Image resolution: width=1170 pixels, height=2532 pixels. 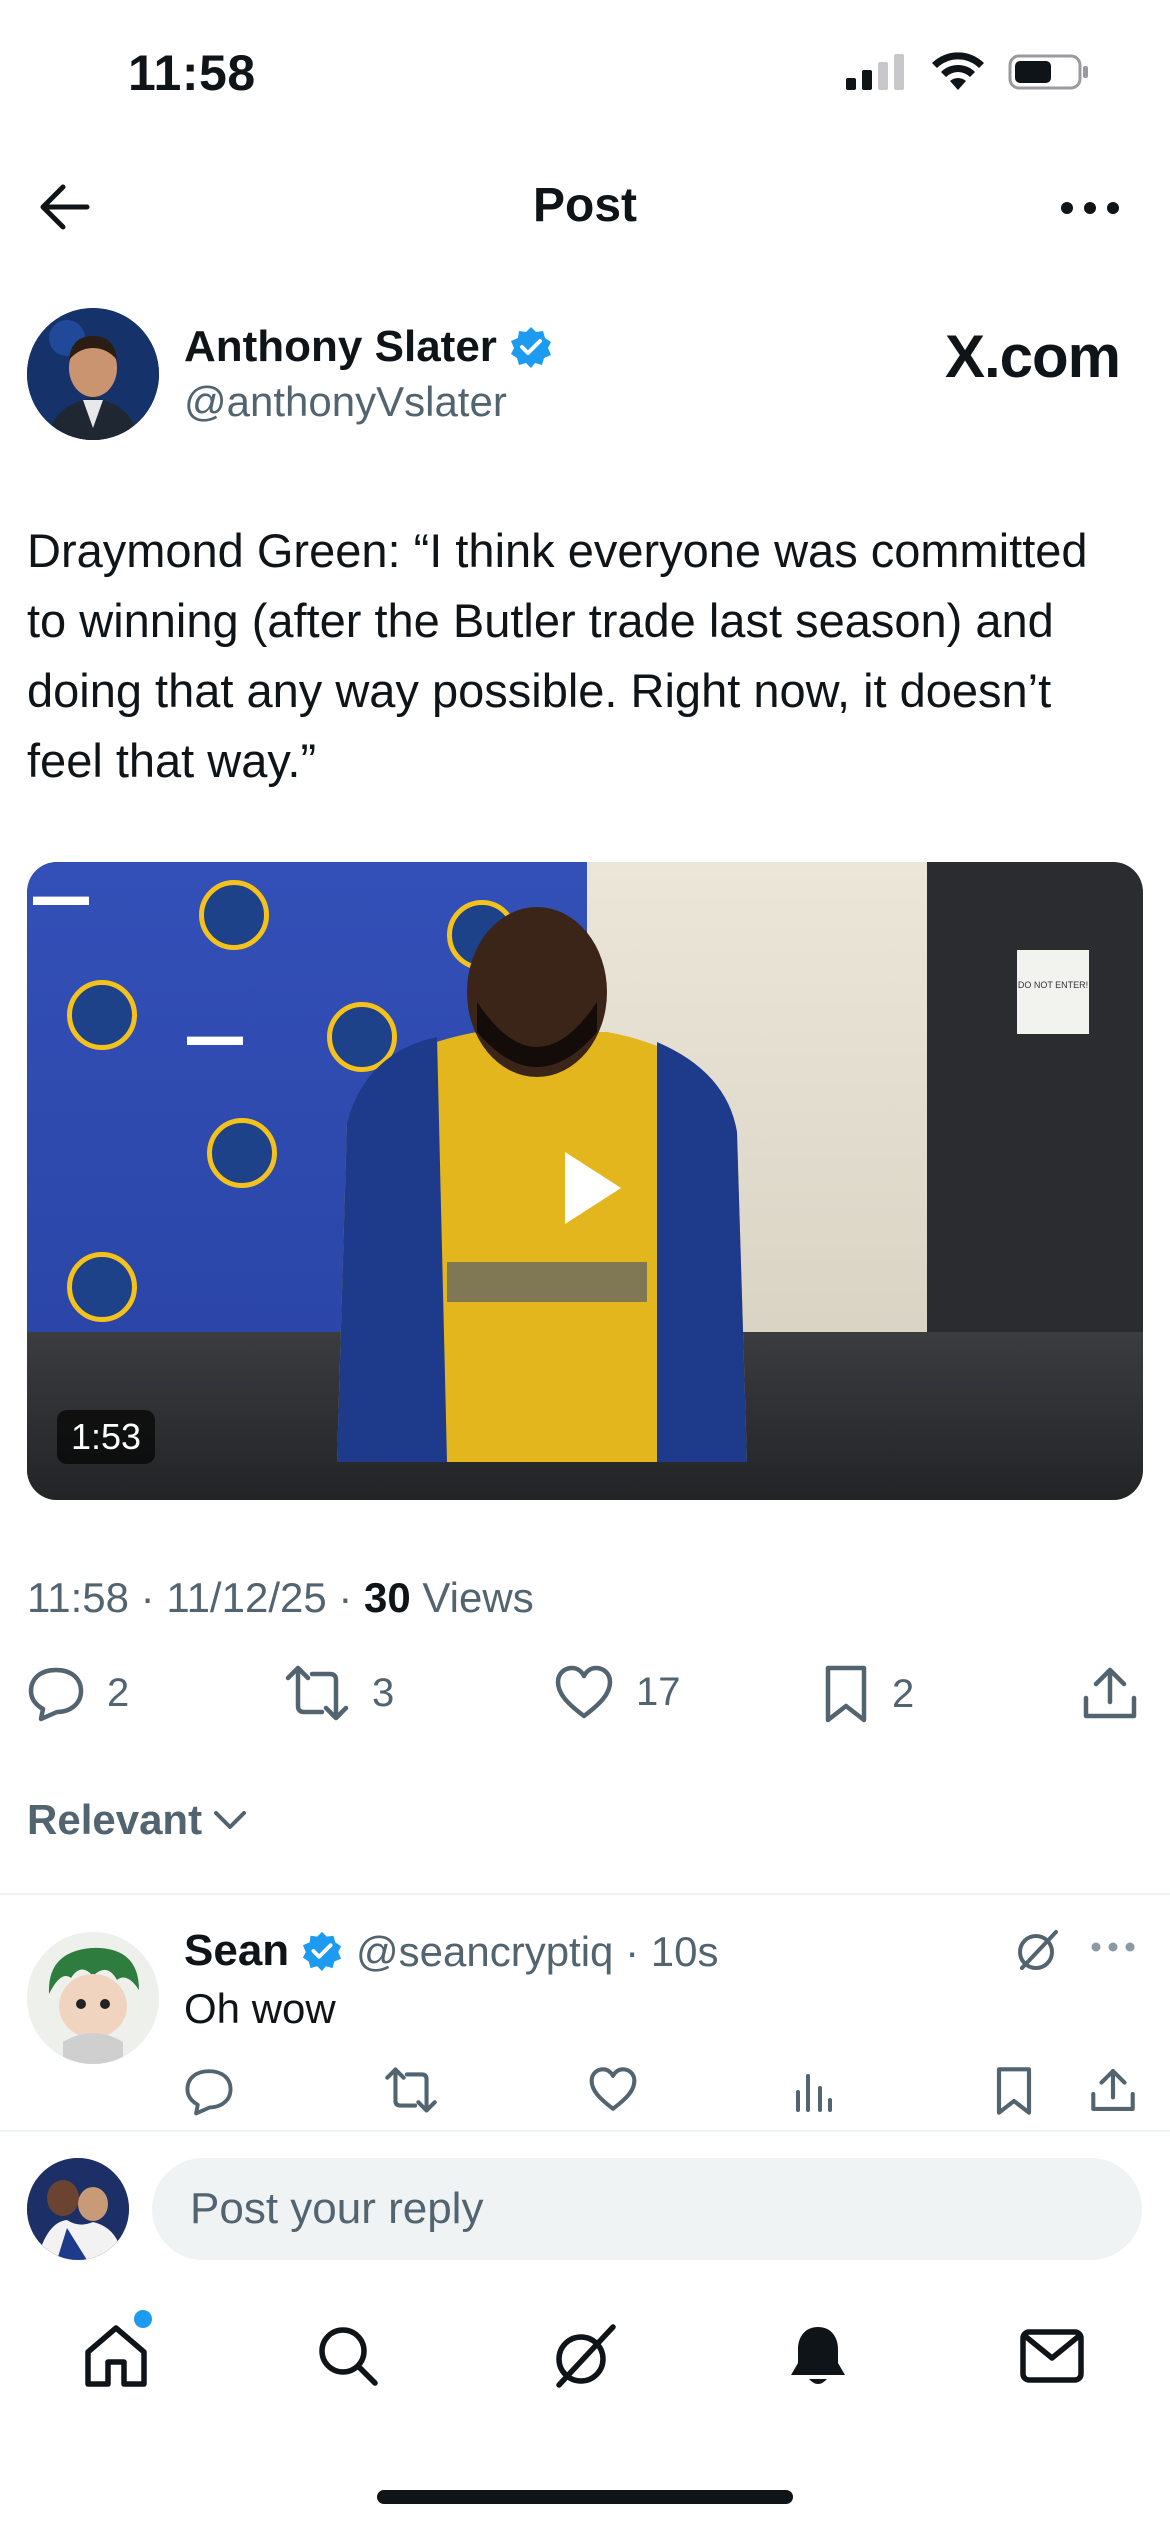 What do you see at coordinates (93, 1998) in the screenshot?
I see `reply-author-avatar` at bounding box center [93, 1998].